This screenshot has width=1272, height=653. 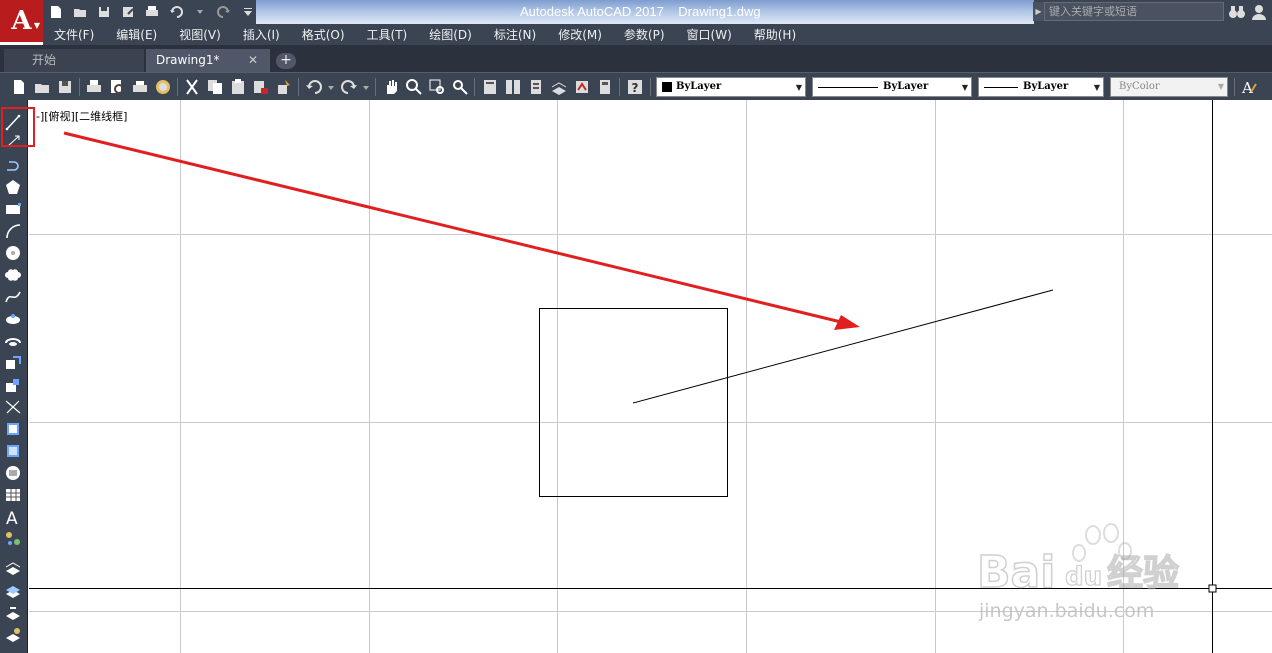 What do you see at coordinates (13, 319) in the screenshot?
I see `ellipse-icon` at bounding box center [13, 319].